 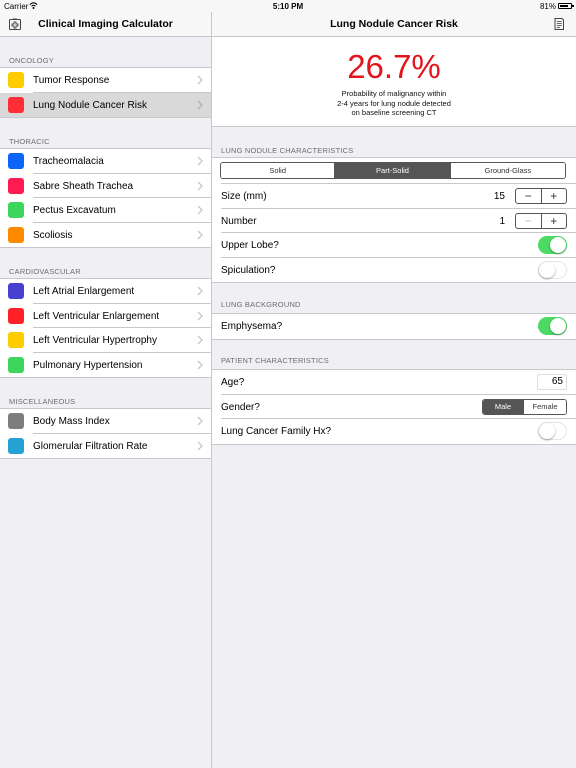 I want to click on sidebar-item-label: Glomerular Filtration Rate, so click(x=90, y=446).